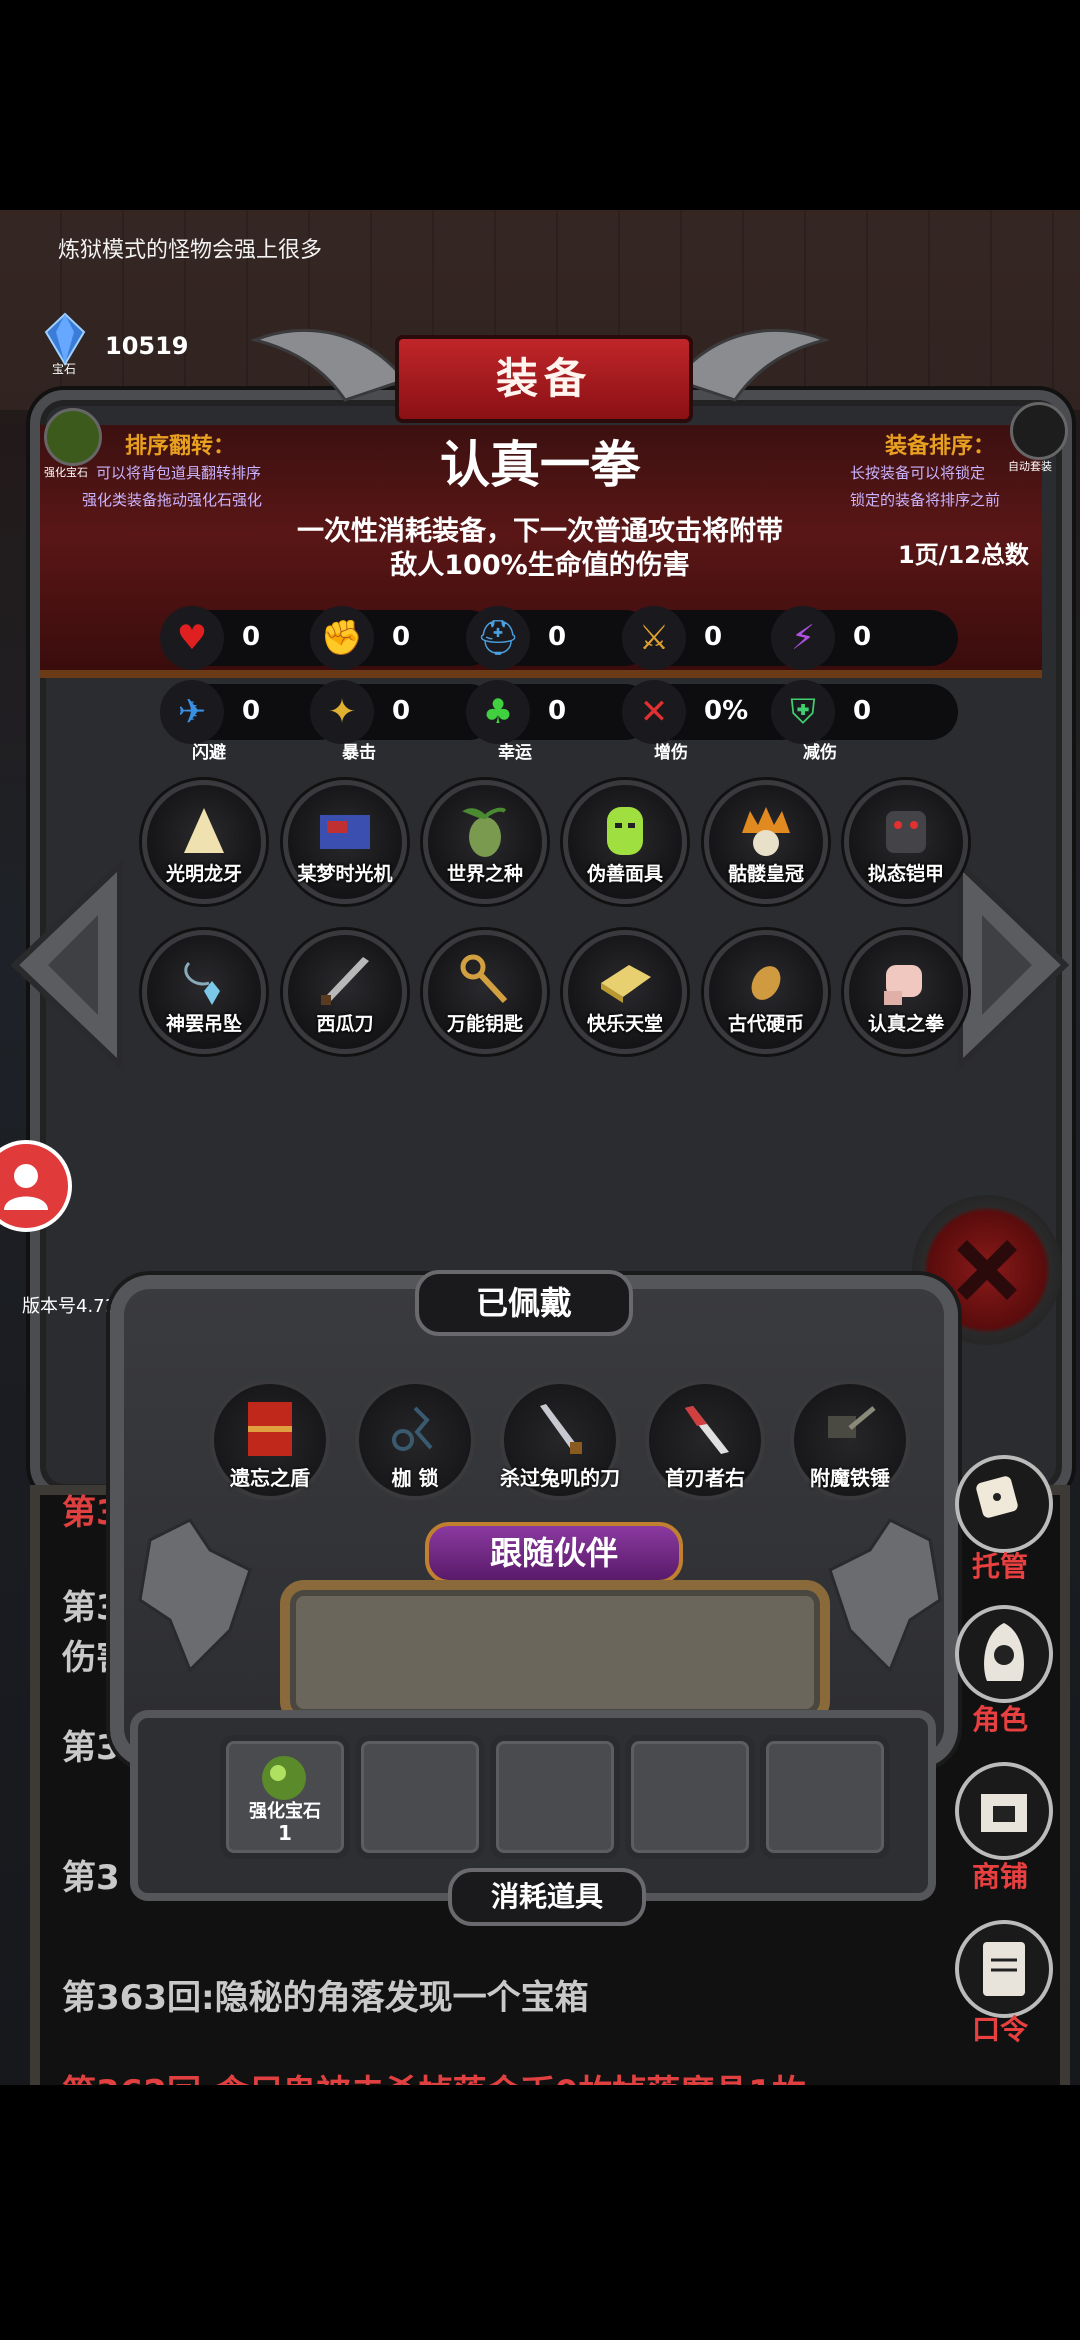  I want to click on equipment-header: 装备, so click(544, 379).